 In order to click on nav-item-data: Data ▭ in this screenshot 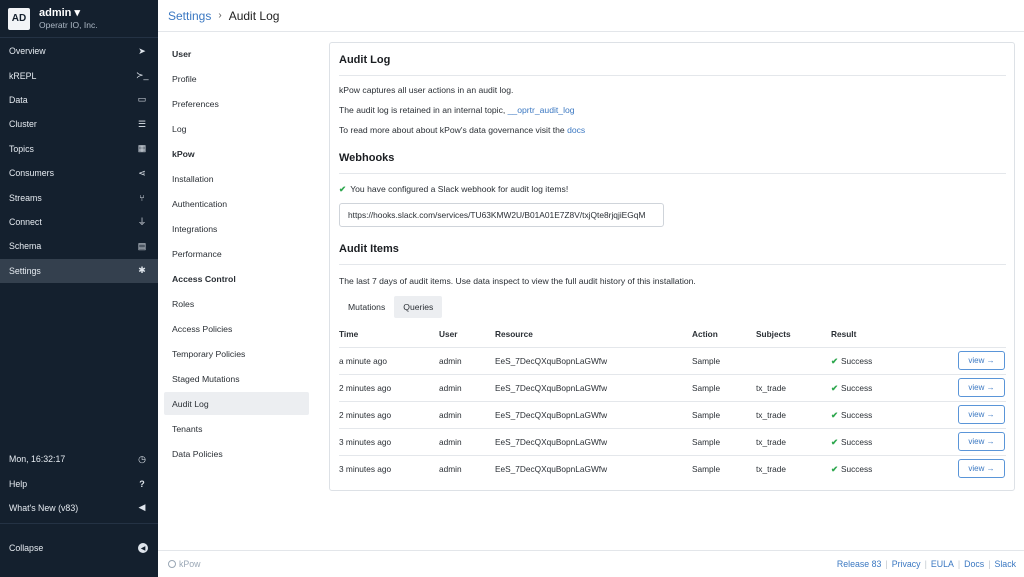, I will do `click(79, 100)`.